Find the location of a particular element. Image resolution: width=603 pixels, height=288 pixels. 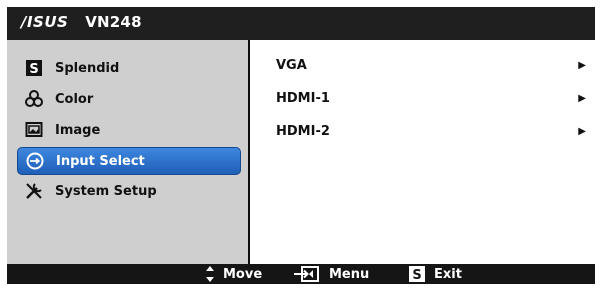

exit-label: Exit is located at coordinates (448, 274).